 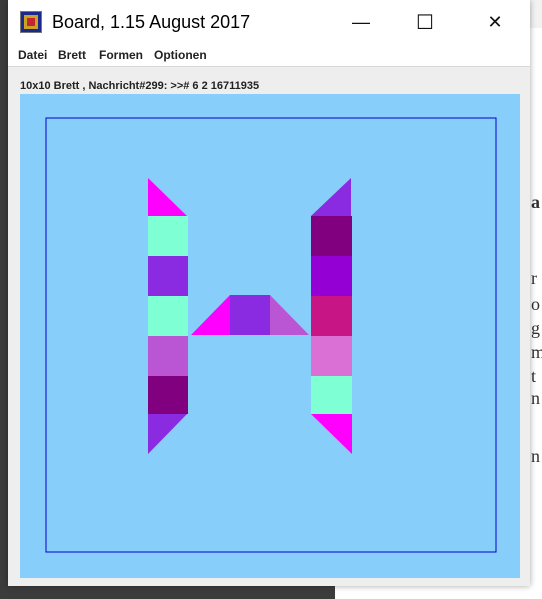 I want to click on maximize-icon: ☐, so click(x=425, y=22).